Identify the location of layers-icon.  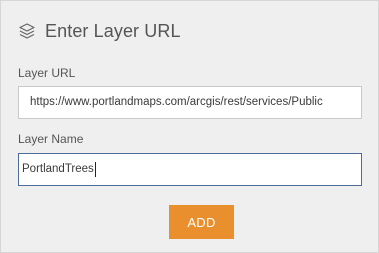
(27, 31).